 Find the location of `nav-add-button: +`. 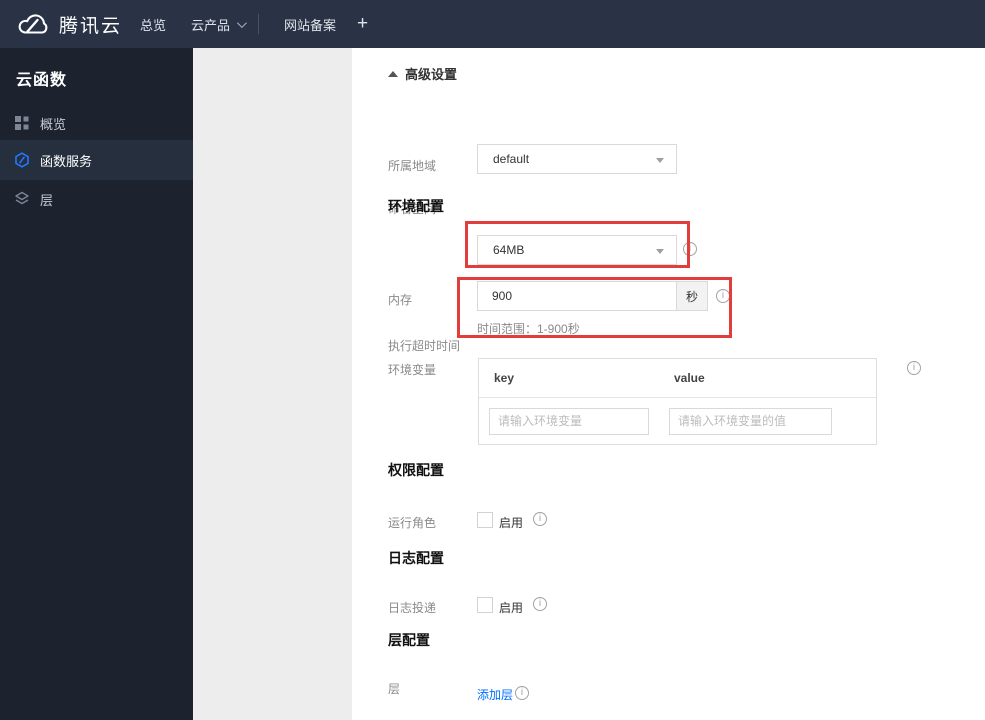

nav-add-button: + is located at coordinates (362, 24).